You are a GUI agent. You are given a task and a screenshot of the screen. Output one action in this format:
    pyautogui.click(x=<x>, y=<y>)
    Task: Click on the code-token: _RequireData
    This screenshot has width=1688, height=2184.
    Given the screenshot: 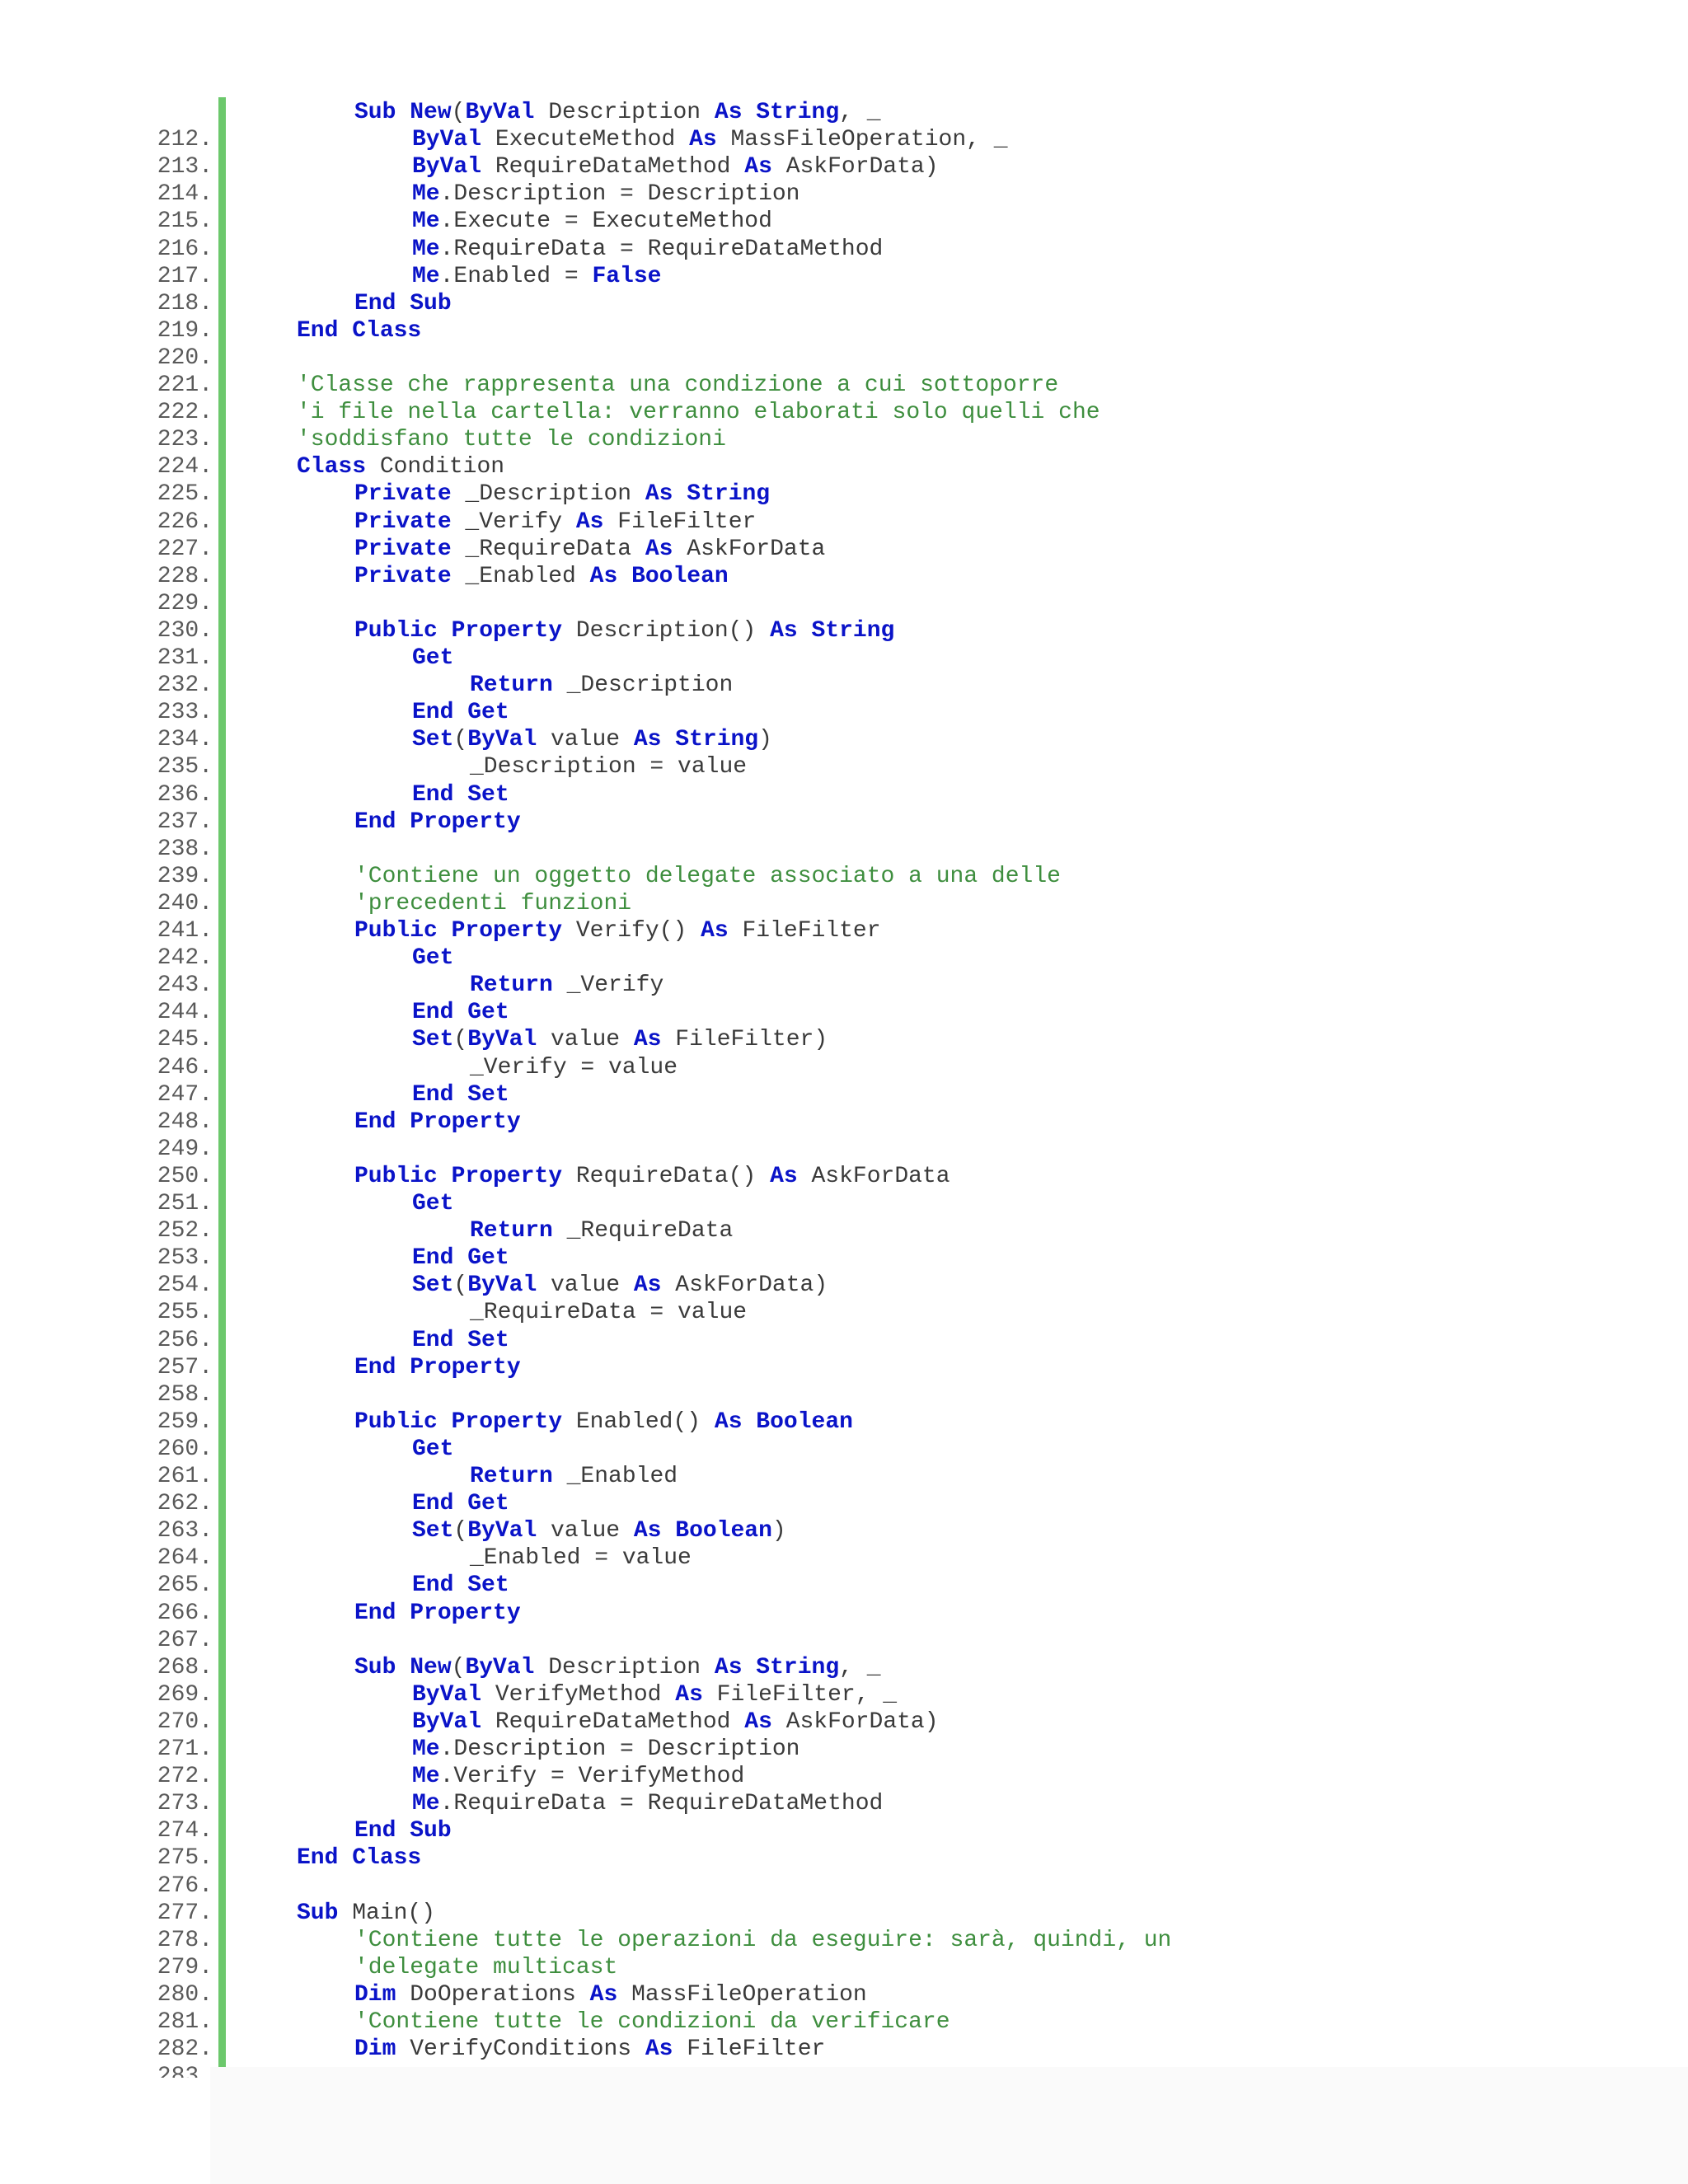 What is the action you would take?
    pyautogui.click(x=643, y=1231)
    